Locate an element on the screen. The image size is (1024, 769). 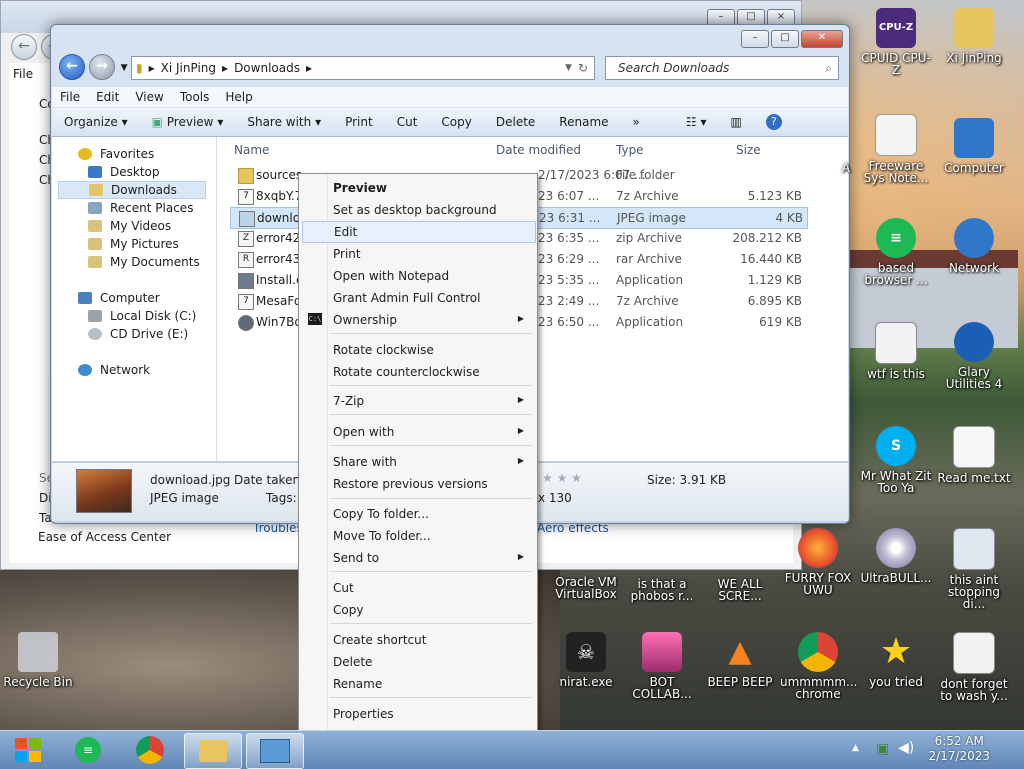
breadcrumb-user: Xi JinPing is located at coordinates (188, 68).